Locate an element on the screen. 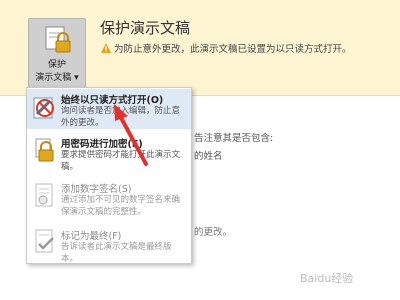  menu-item-desc: 告诉读者此演示文稿是最终版本。 is located at coordinates (116, 253).